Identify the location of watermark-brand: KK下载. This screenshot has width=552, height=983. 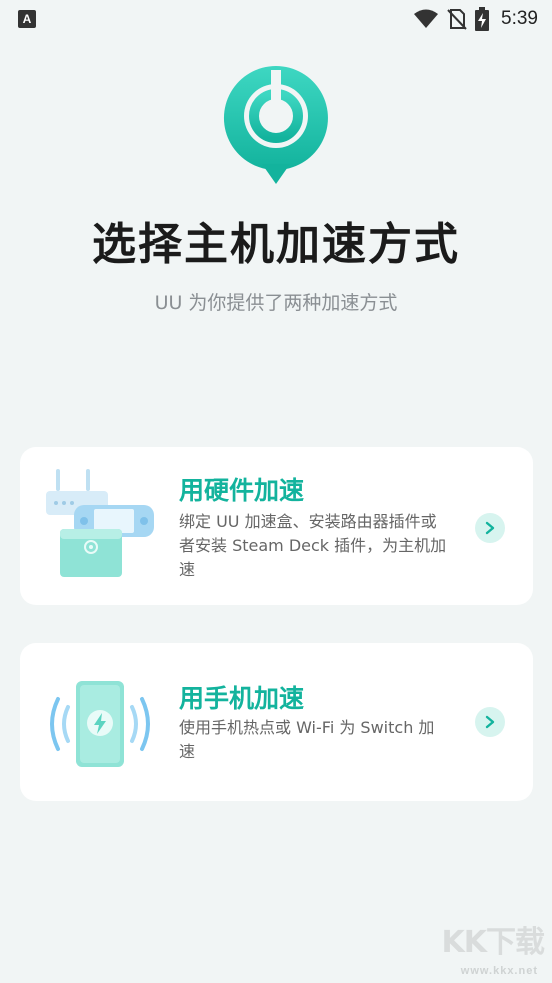
(493, 942).